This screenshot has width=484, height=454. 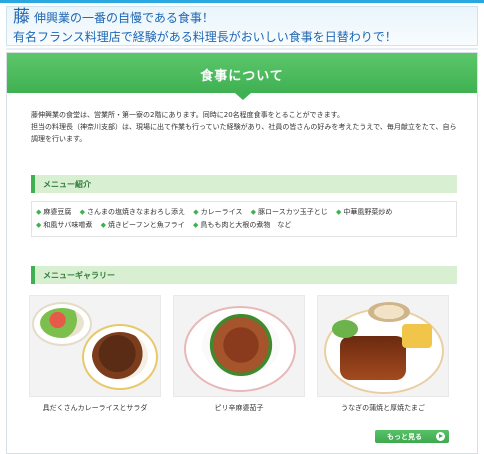 I want to click on header-big-char: 藤, so click(x=21, y=17).